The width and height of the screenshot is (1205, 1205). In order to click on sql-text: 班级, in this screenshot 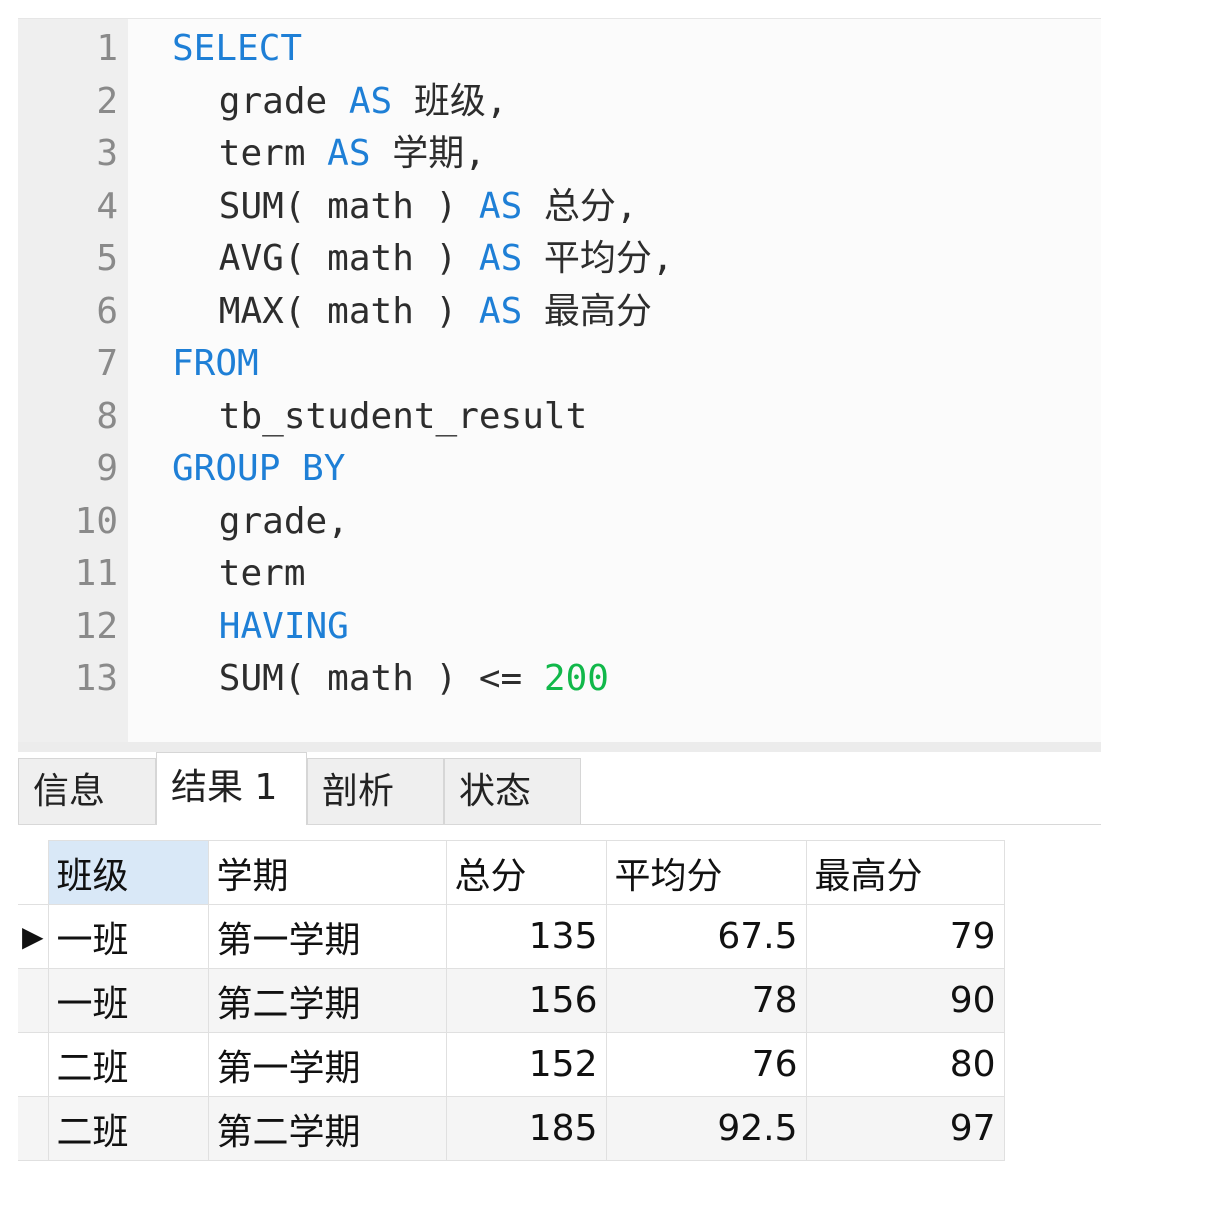, I will do `click(450, 101)`.